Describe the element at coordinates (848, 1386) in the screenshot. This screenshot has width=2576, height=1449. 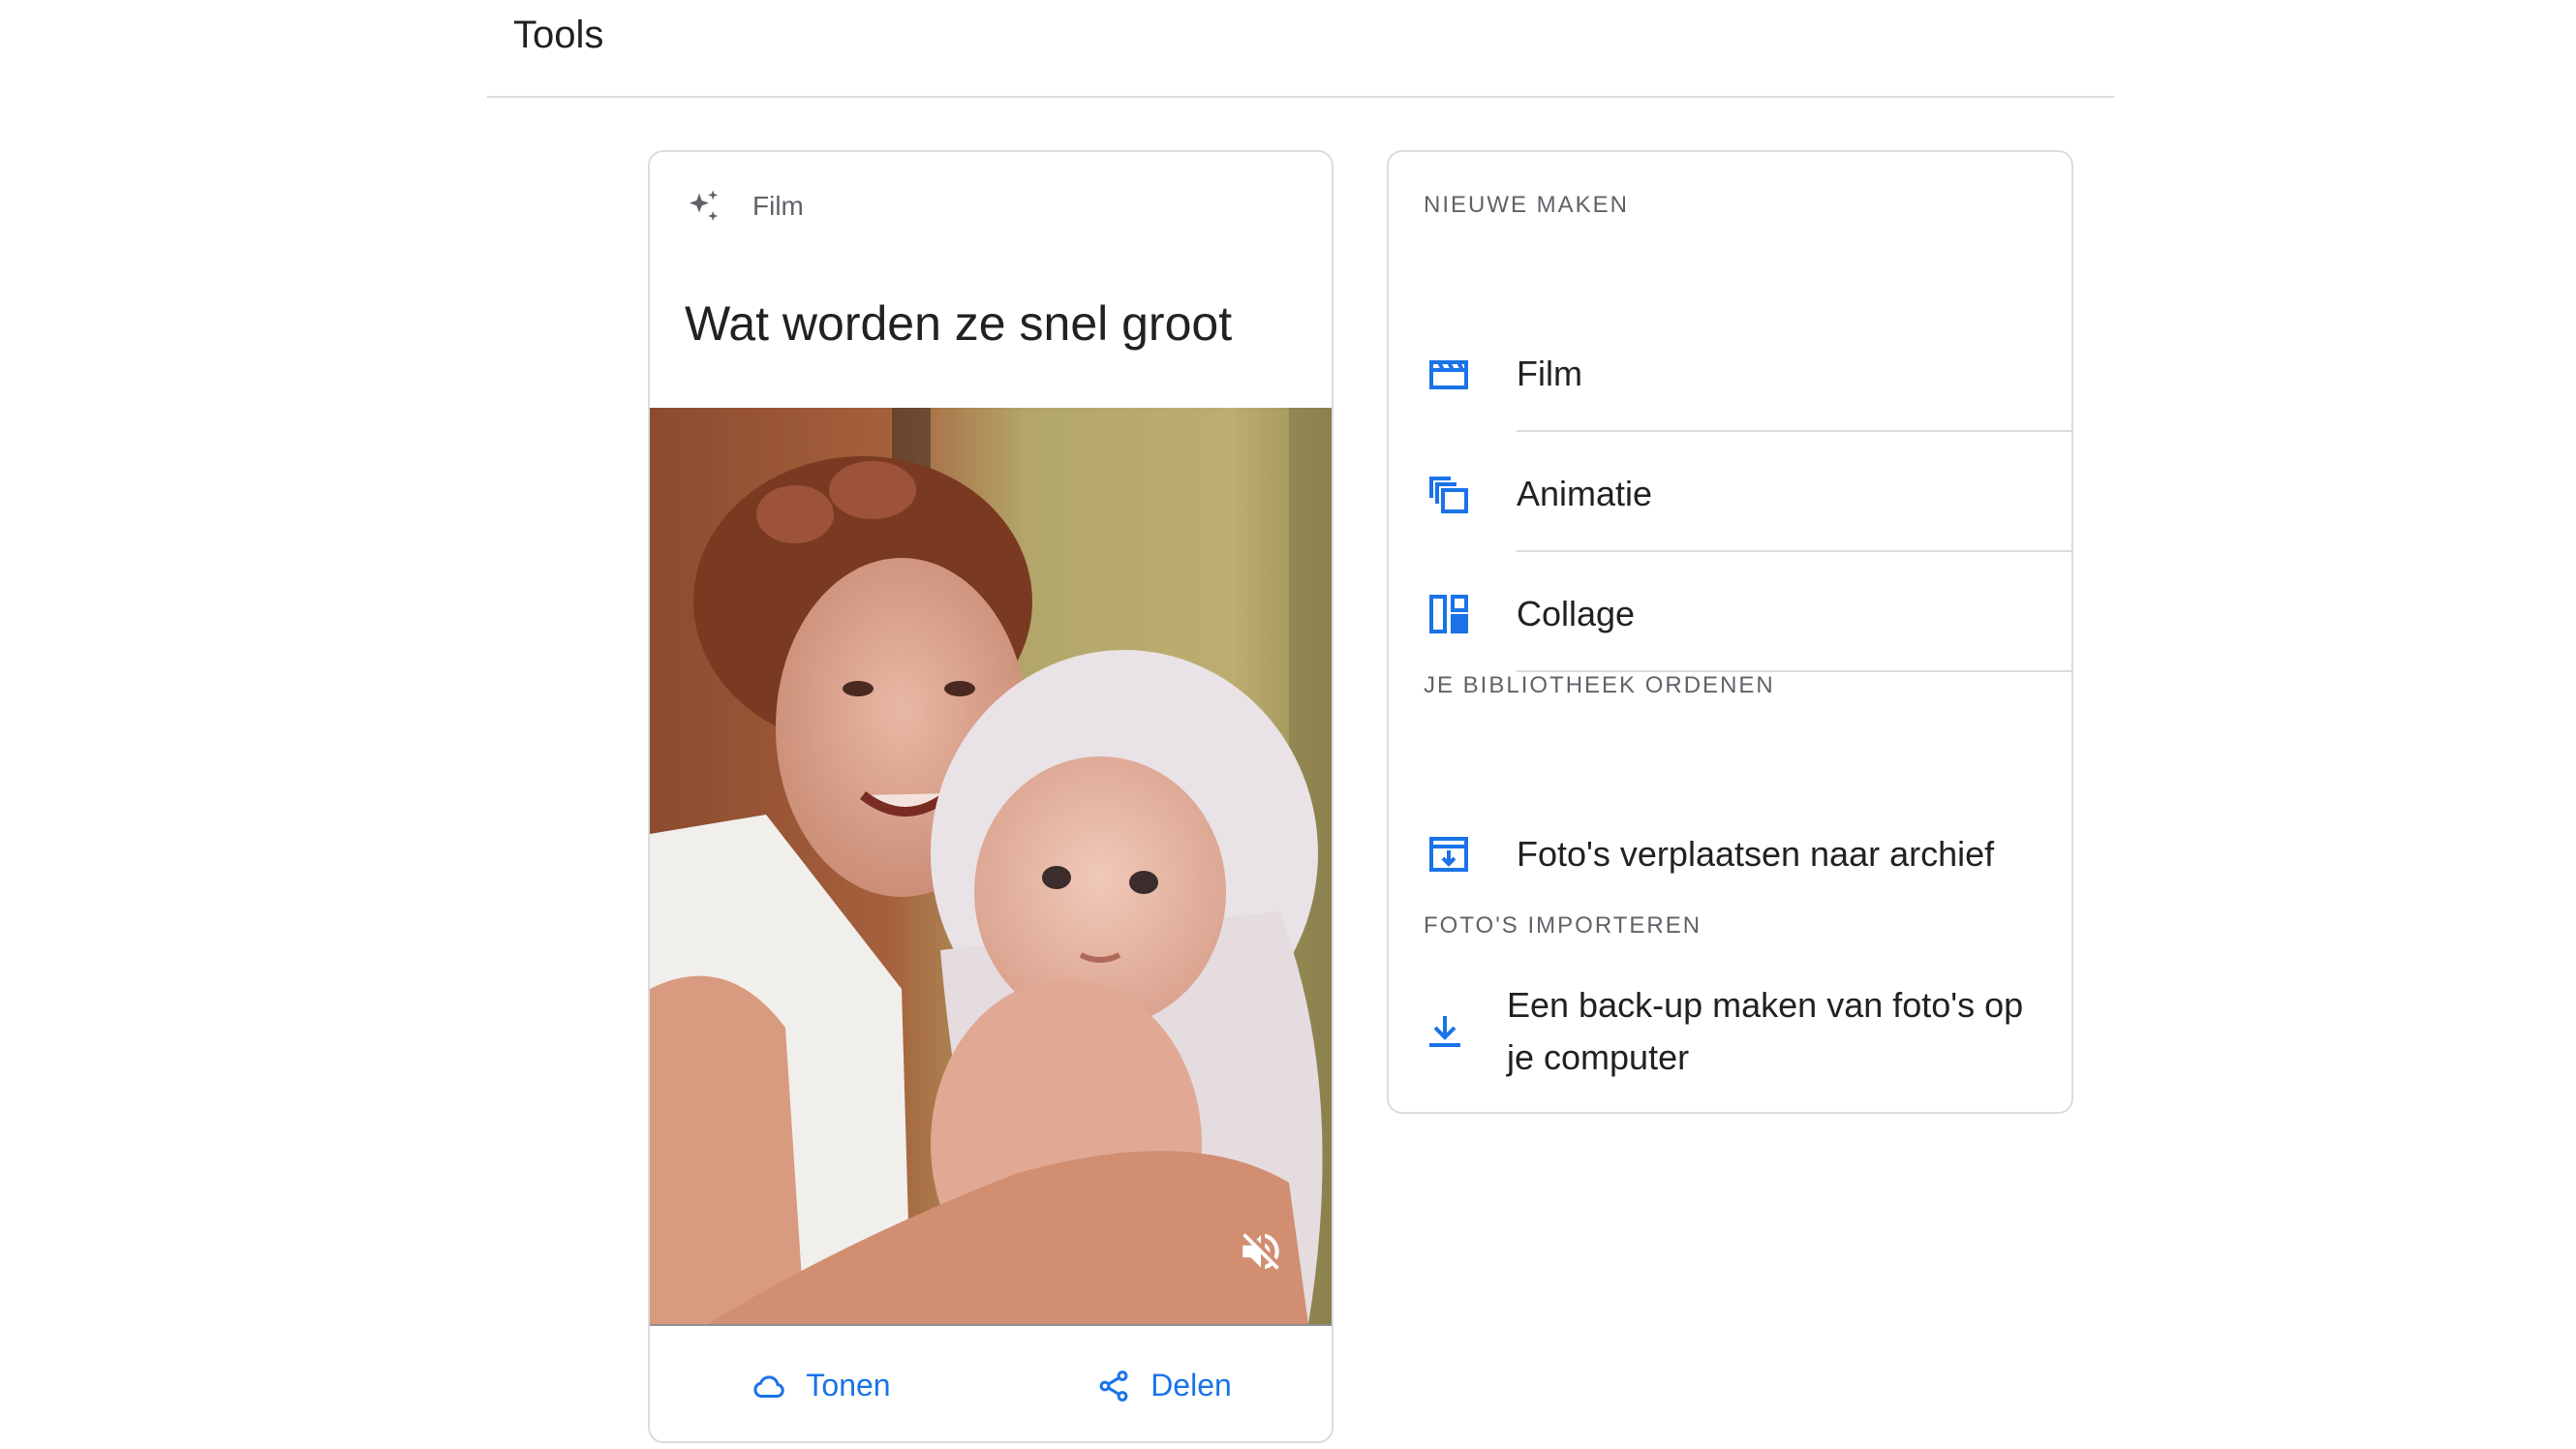
I see `show-button-label: Tonen` at that location.